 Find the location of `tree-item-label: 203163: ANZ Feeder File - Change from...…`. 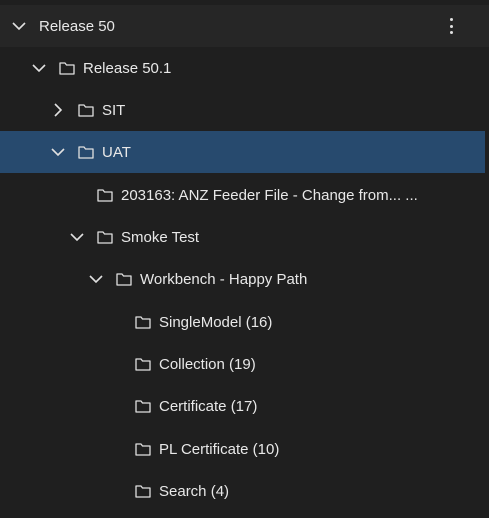

tree-item-label: 203163: ANZ Feeder File - Change from...… is located at coordinates (269, 195).